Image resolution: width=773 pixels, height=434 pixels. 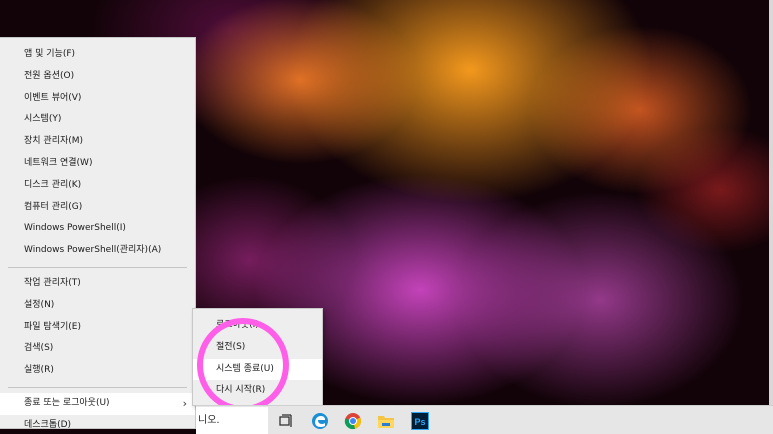 I want to click on menu-item-powershell-admin: Windows PowerShell(관리자)(A), so click(x=97, y=251).